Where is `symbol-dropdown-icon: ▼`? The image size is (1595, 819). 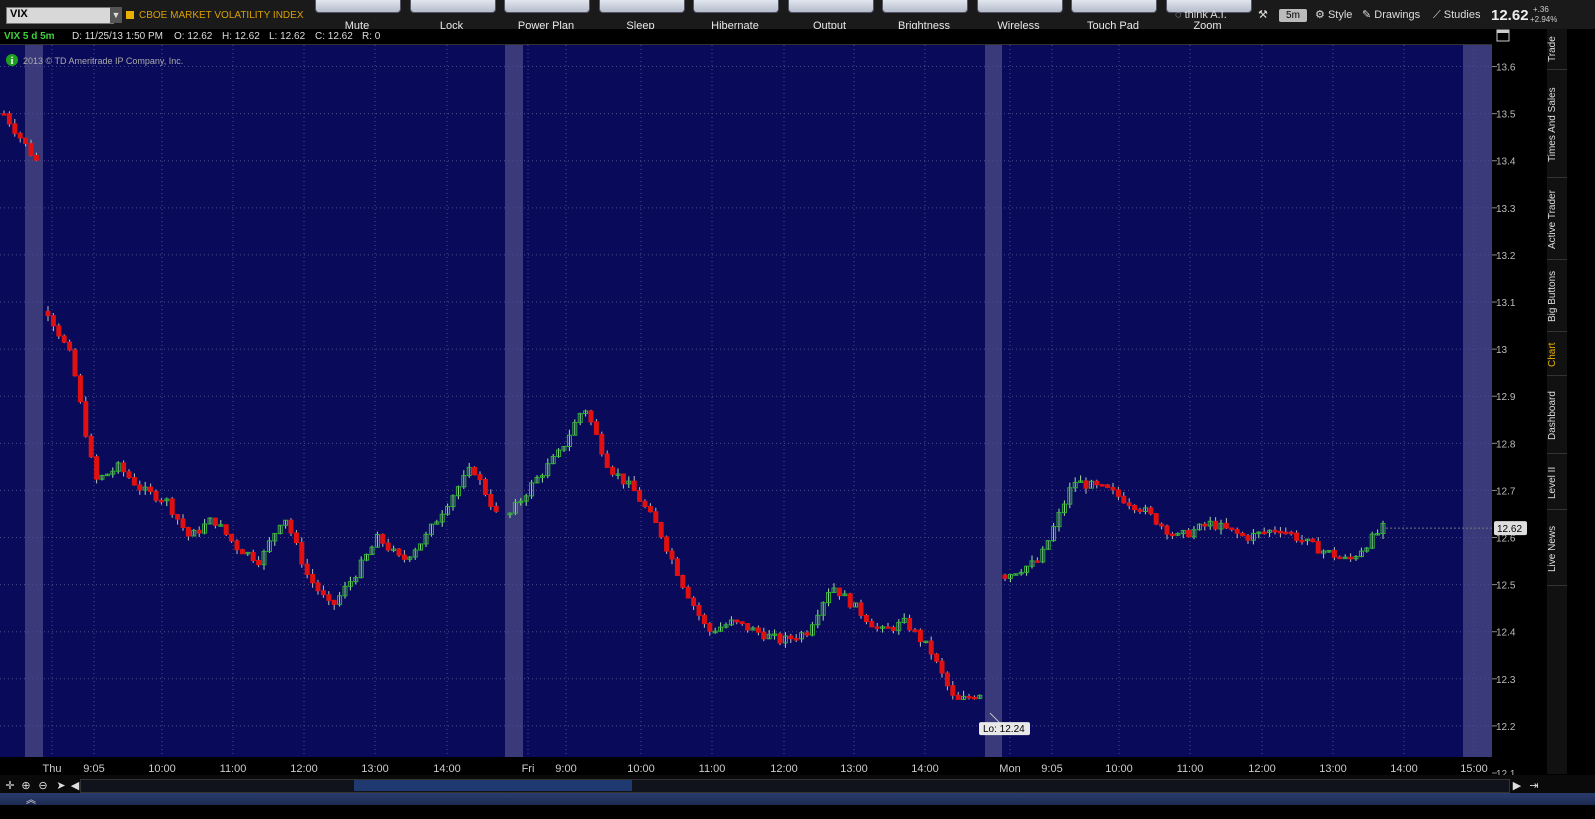
symbol-dropdown-icon: ▼ is located at coordinates (116, 15).